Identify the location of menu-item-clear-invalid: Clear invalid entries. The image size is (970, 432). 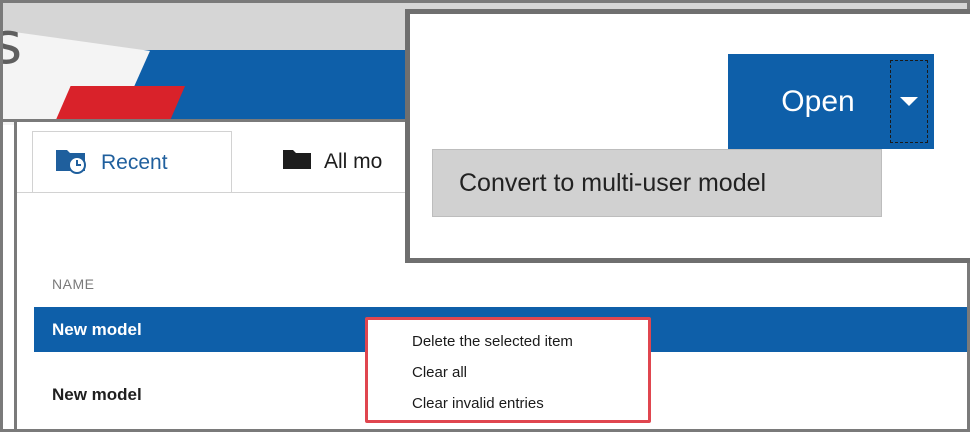
(508, 403).